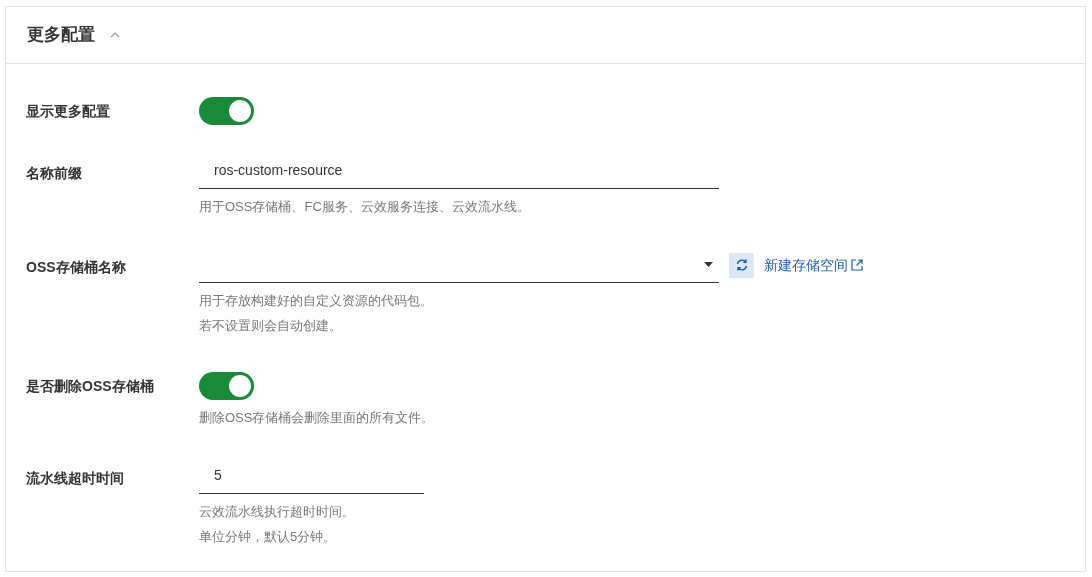 This screenshot has height=577, width=1092. I want to click on section-title: 更多配置, so click(61, 35).